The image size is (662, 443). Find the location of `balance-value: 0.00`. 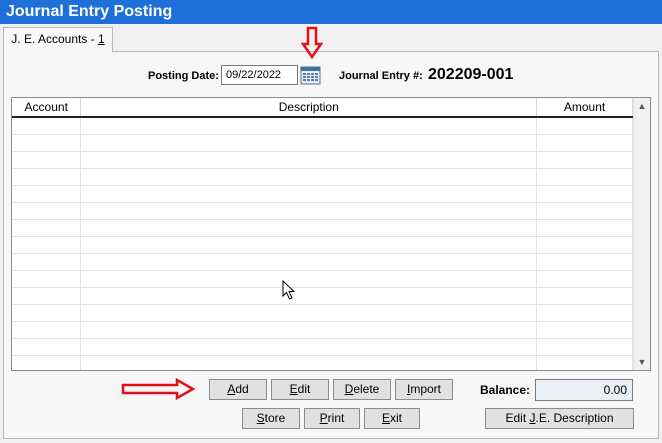

balance-value: 0.00 is located at coordinates (584, 390).